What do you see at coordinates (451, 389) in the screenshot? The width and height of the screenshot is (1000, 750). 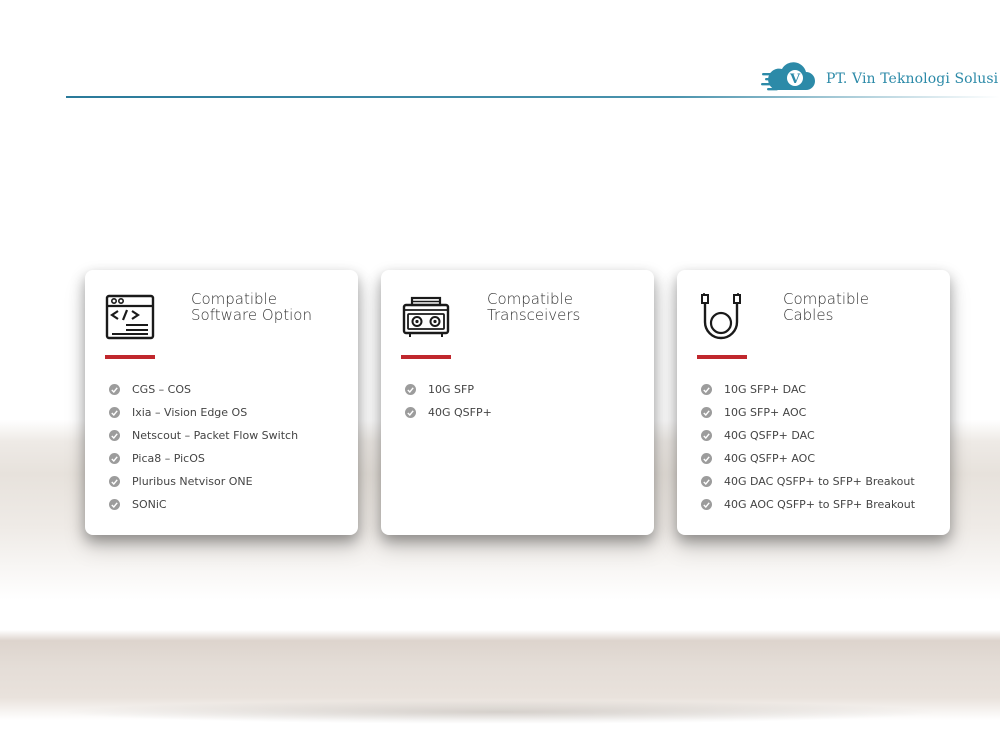 I see `list-item-text: 10G SFP` at bounding box center [451, 389].